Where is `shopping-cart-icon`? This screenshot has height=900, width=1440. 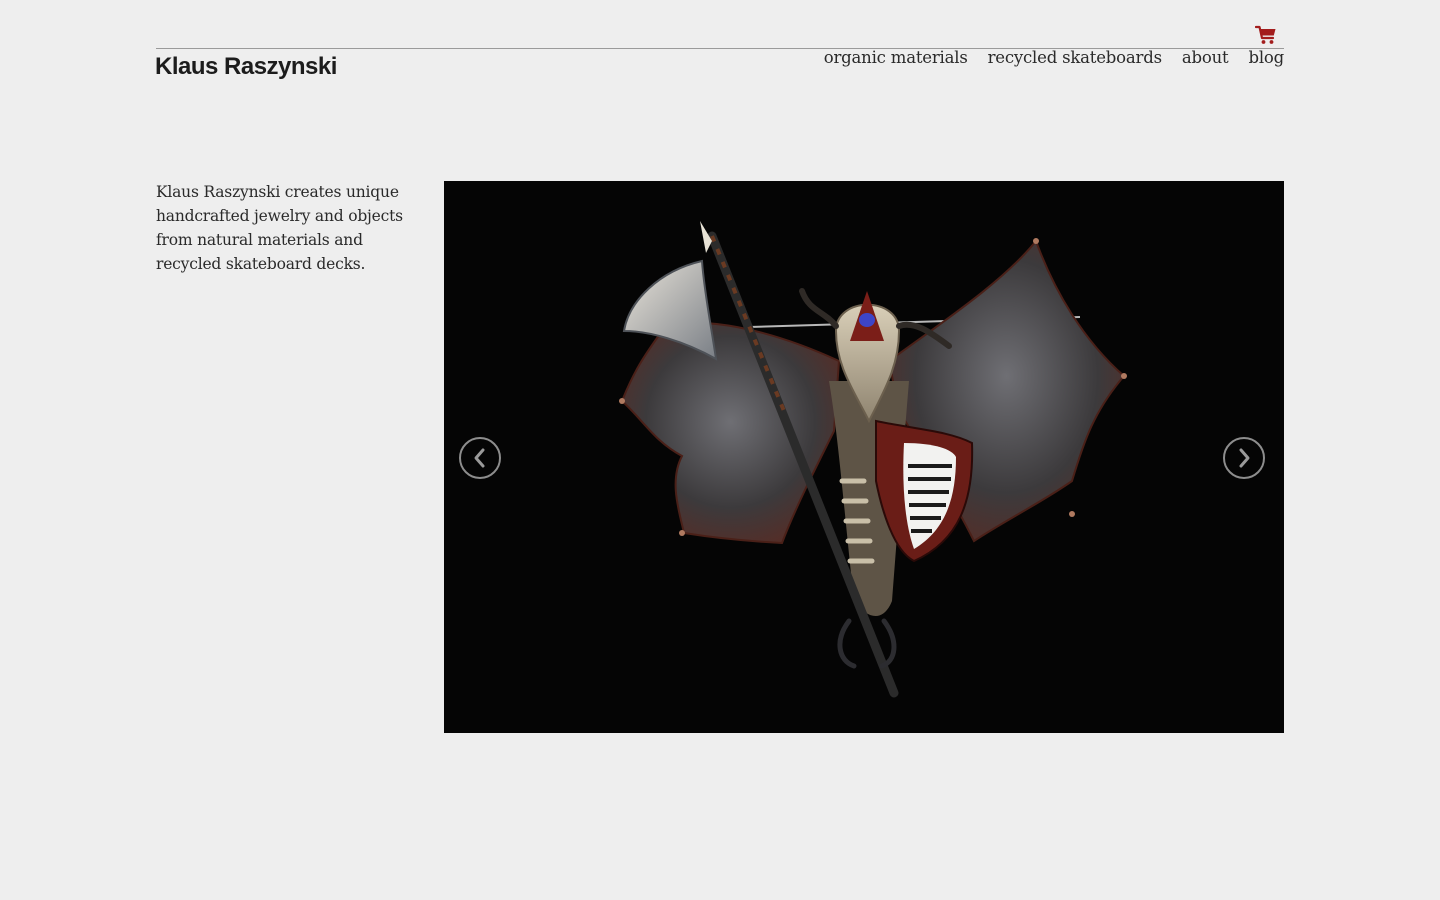
shopping-cart-icon is located at coordinates (1265, 34).